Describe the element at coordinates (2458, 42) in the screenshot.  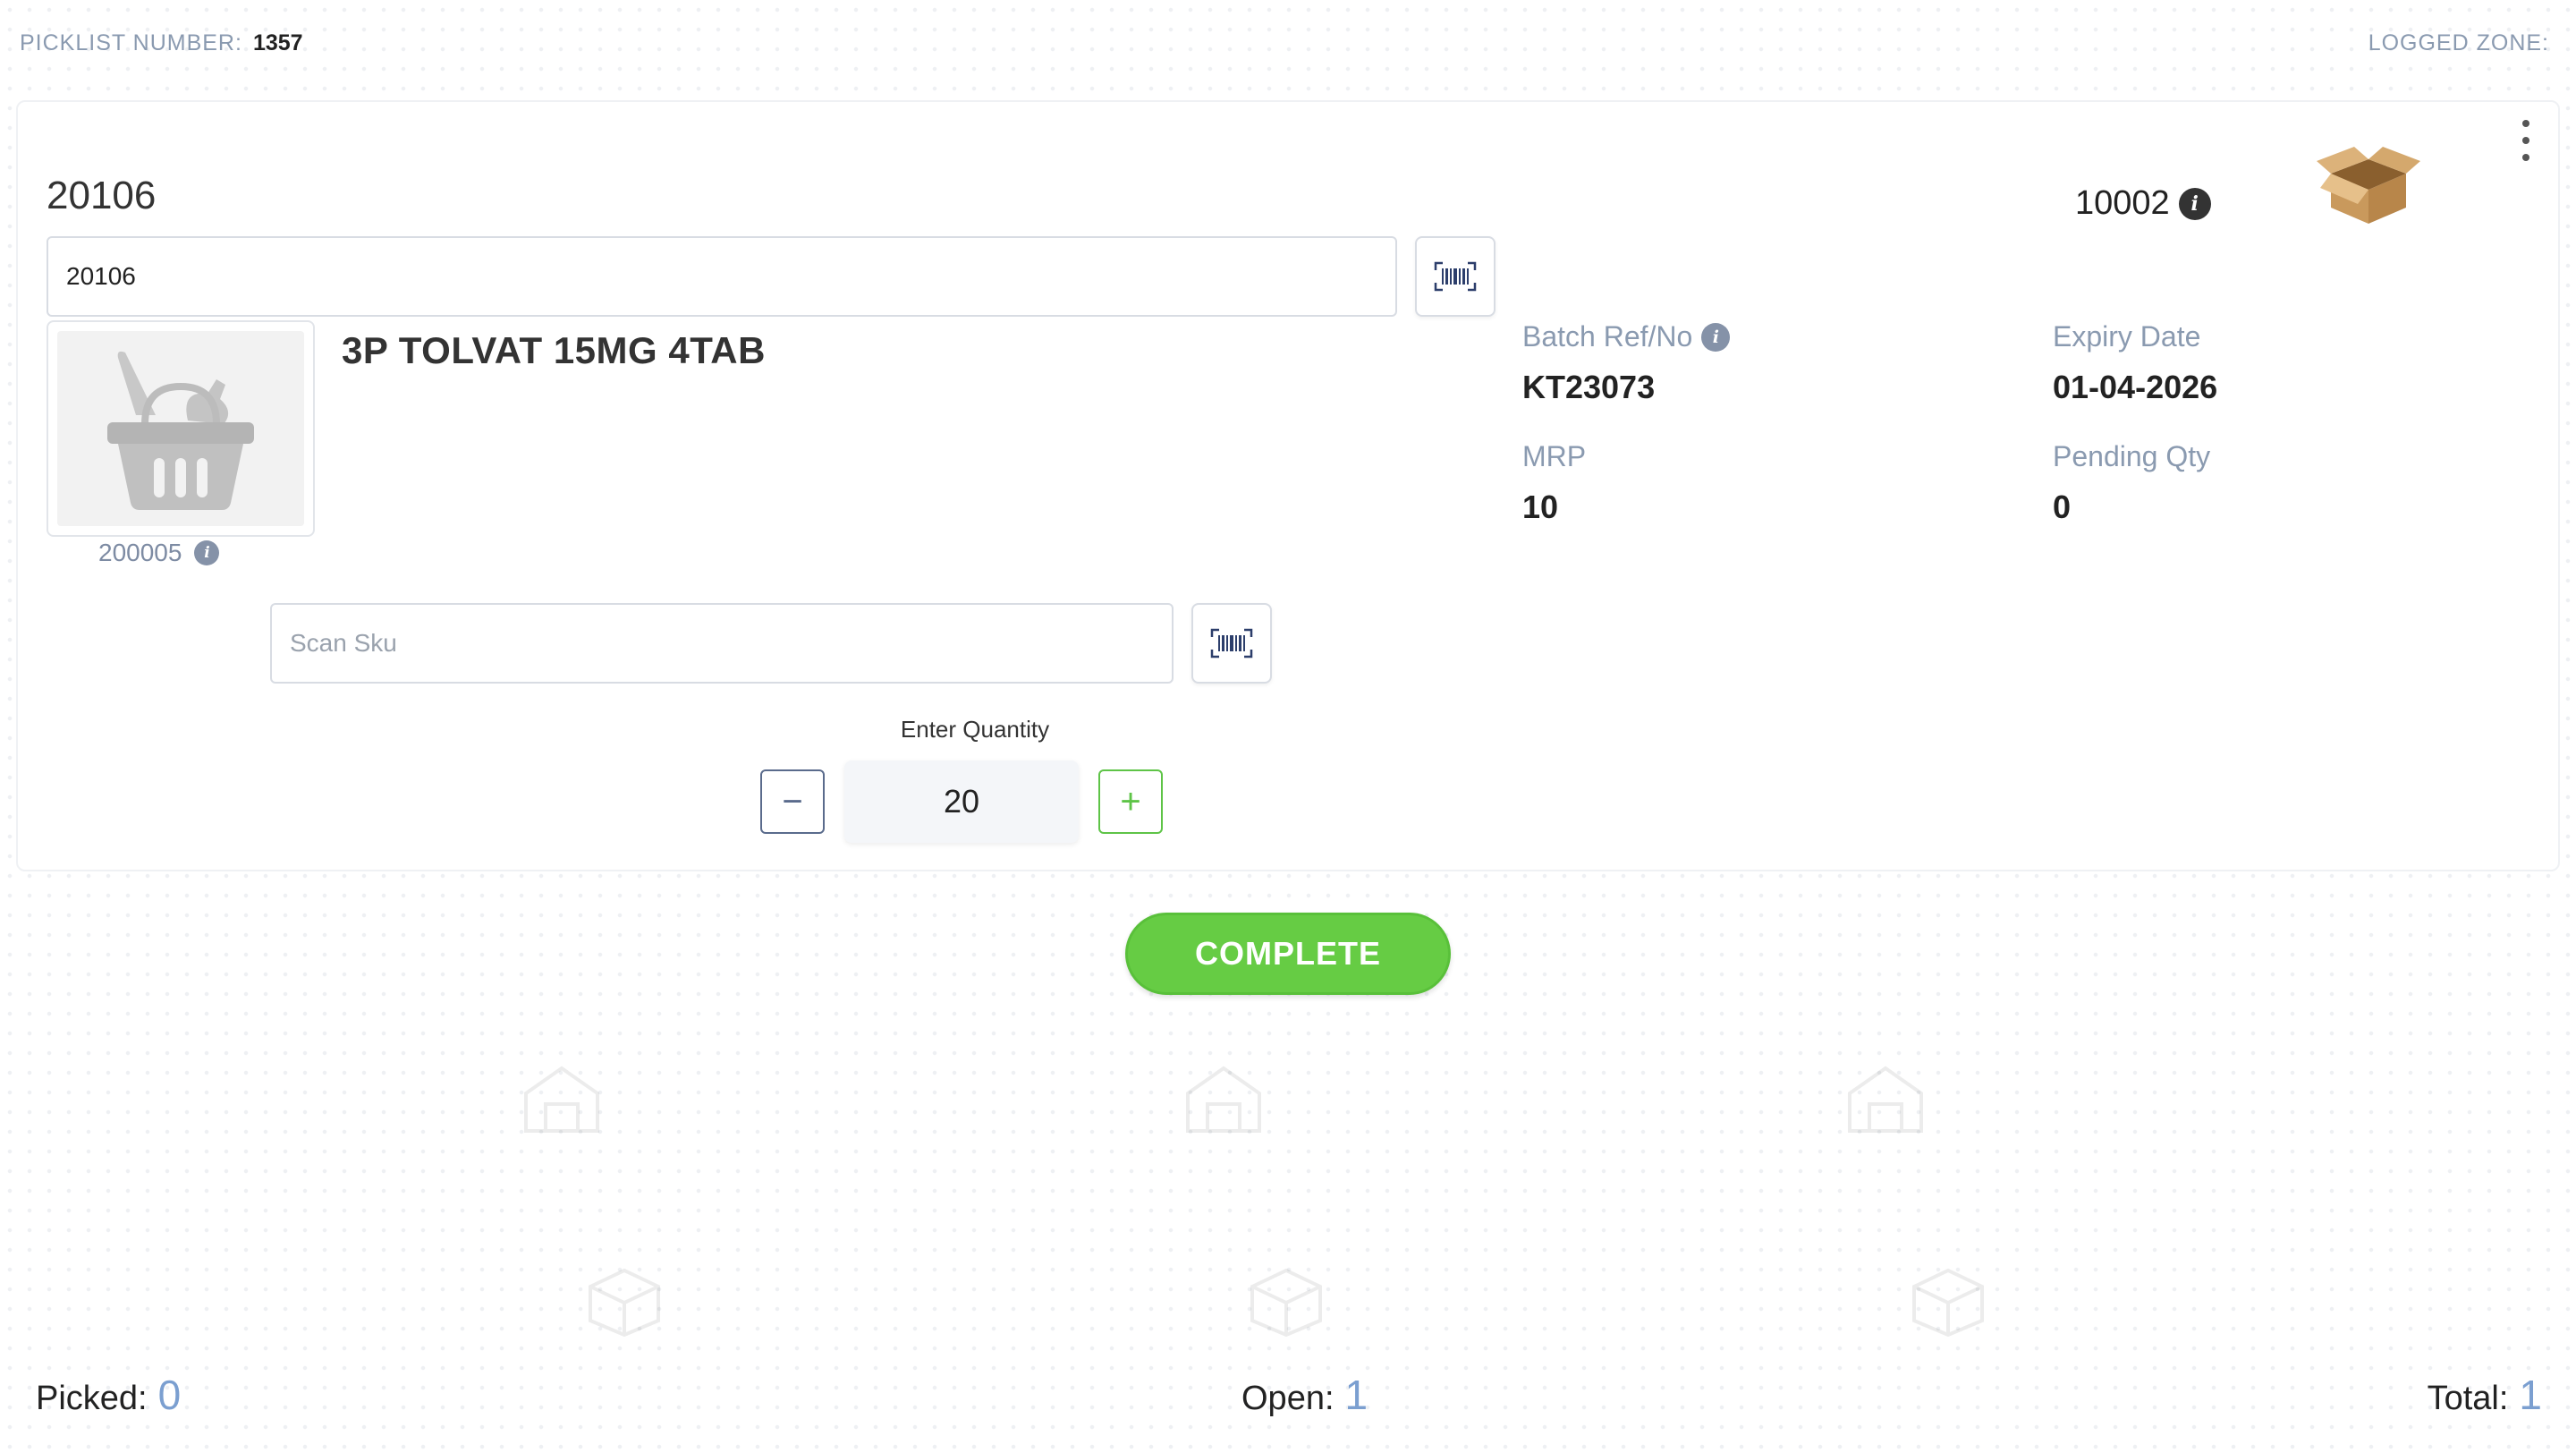
I see `logged-zone-label: LOGGED ZONE:` at that location.